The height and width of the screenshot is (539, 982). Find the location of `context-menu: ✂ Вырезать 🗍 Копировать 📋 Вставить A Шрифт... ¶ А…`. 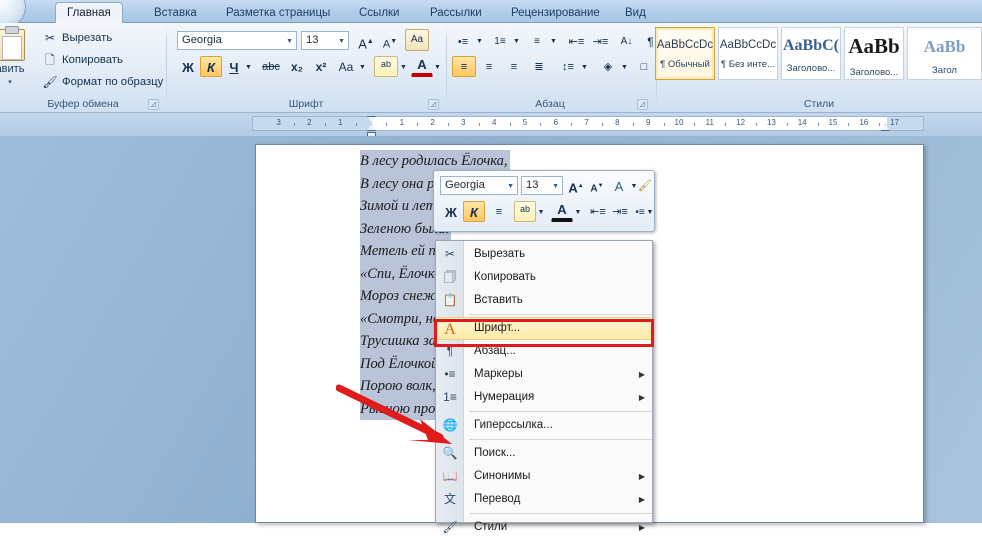

context-menu: ✂ Вырезать 🗍 Копировать 📋 Вставить A Шрифт... ¶ А… is located at coordinates (544, 387).